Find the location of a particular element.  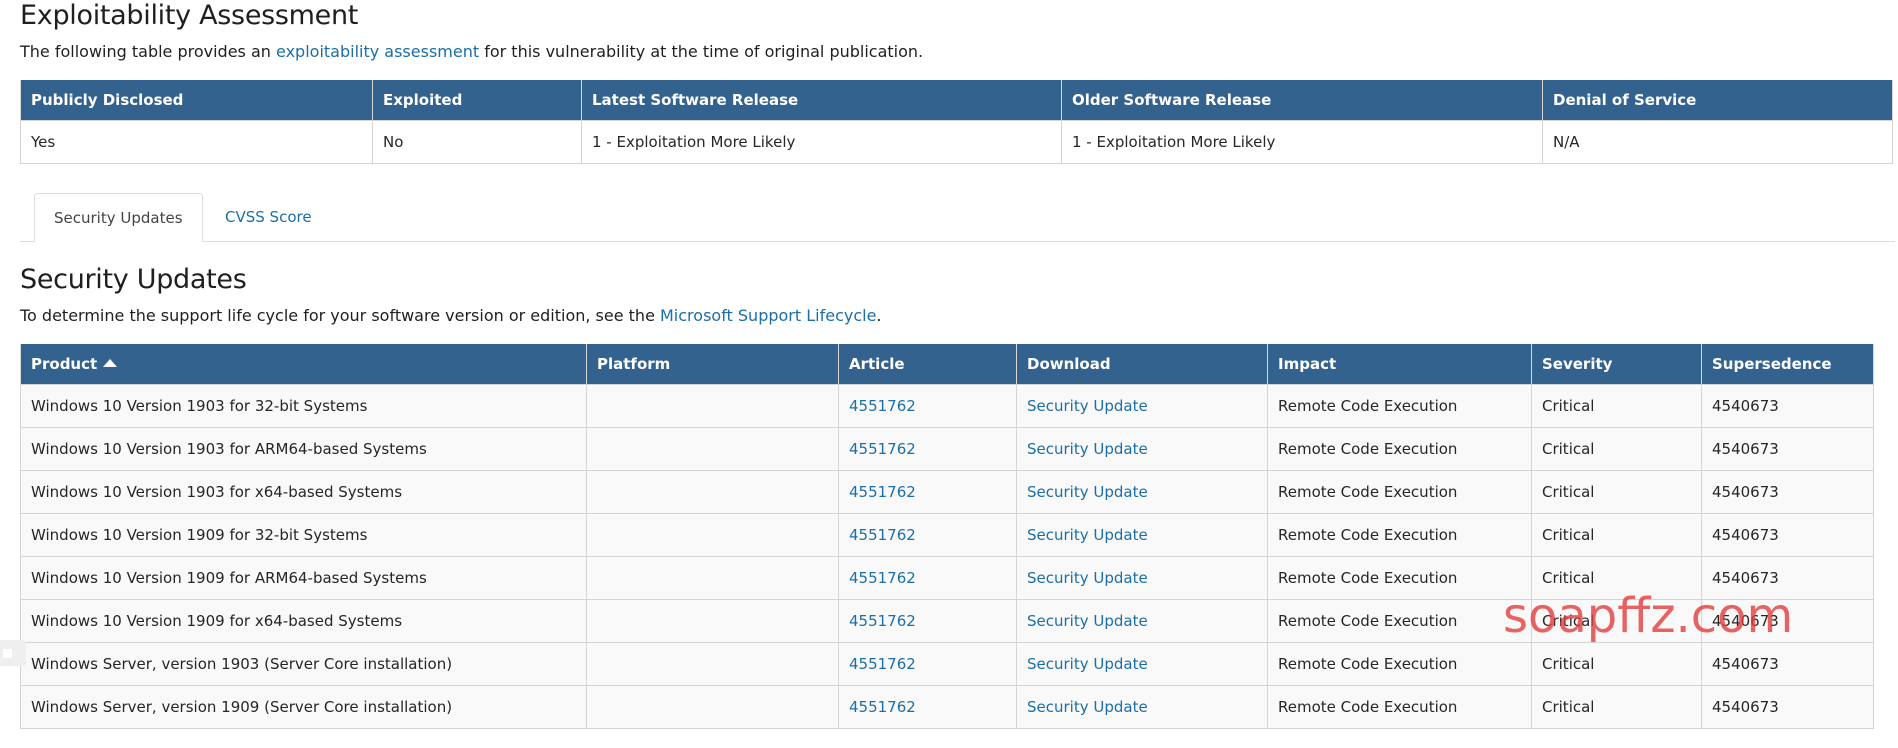

column-header-article: Article is located at coordinates (927, 364).